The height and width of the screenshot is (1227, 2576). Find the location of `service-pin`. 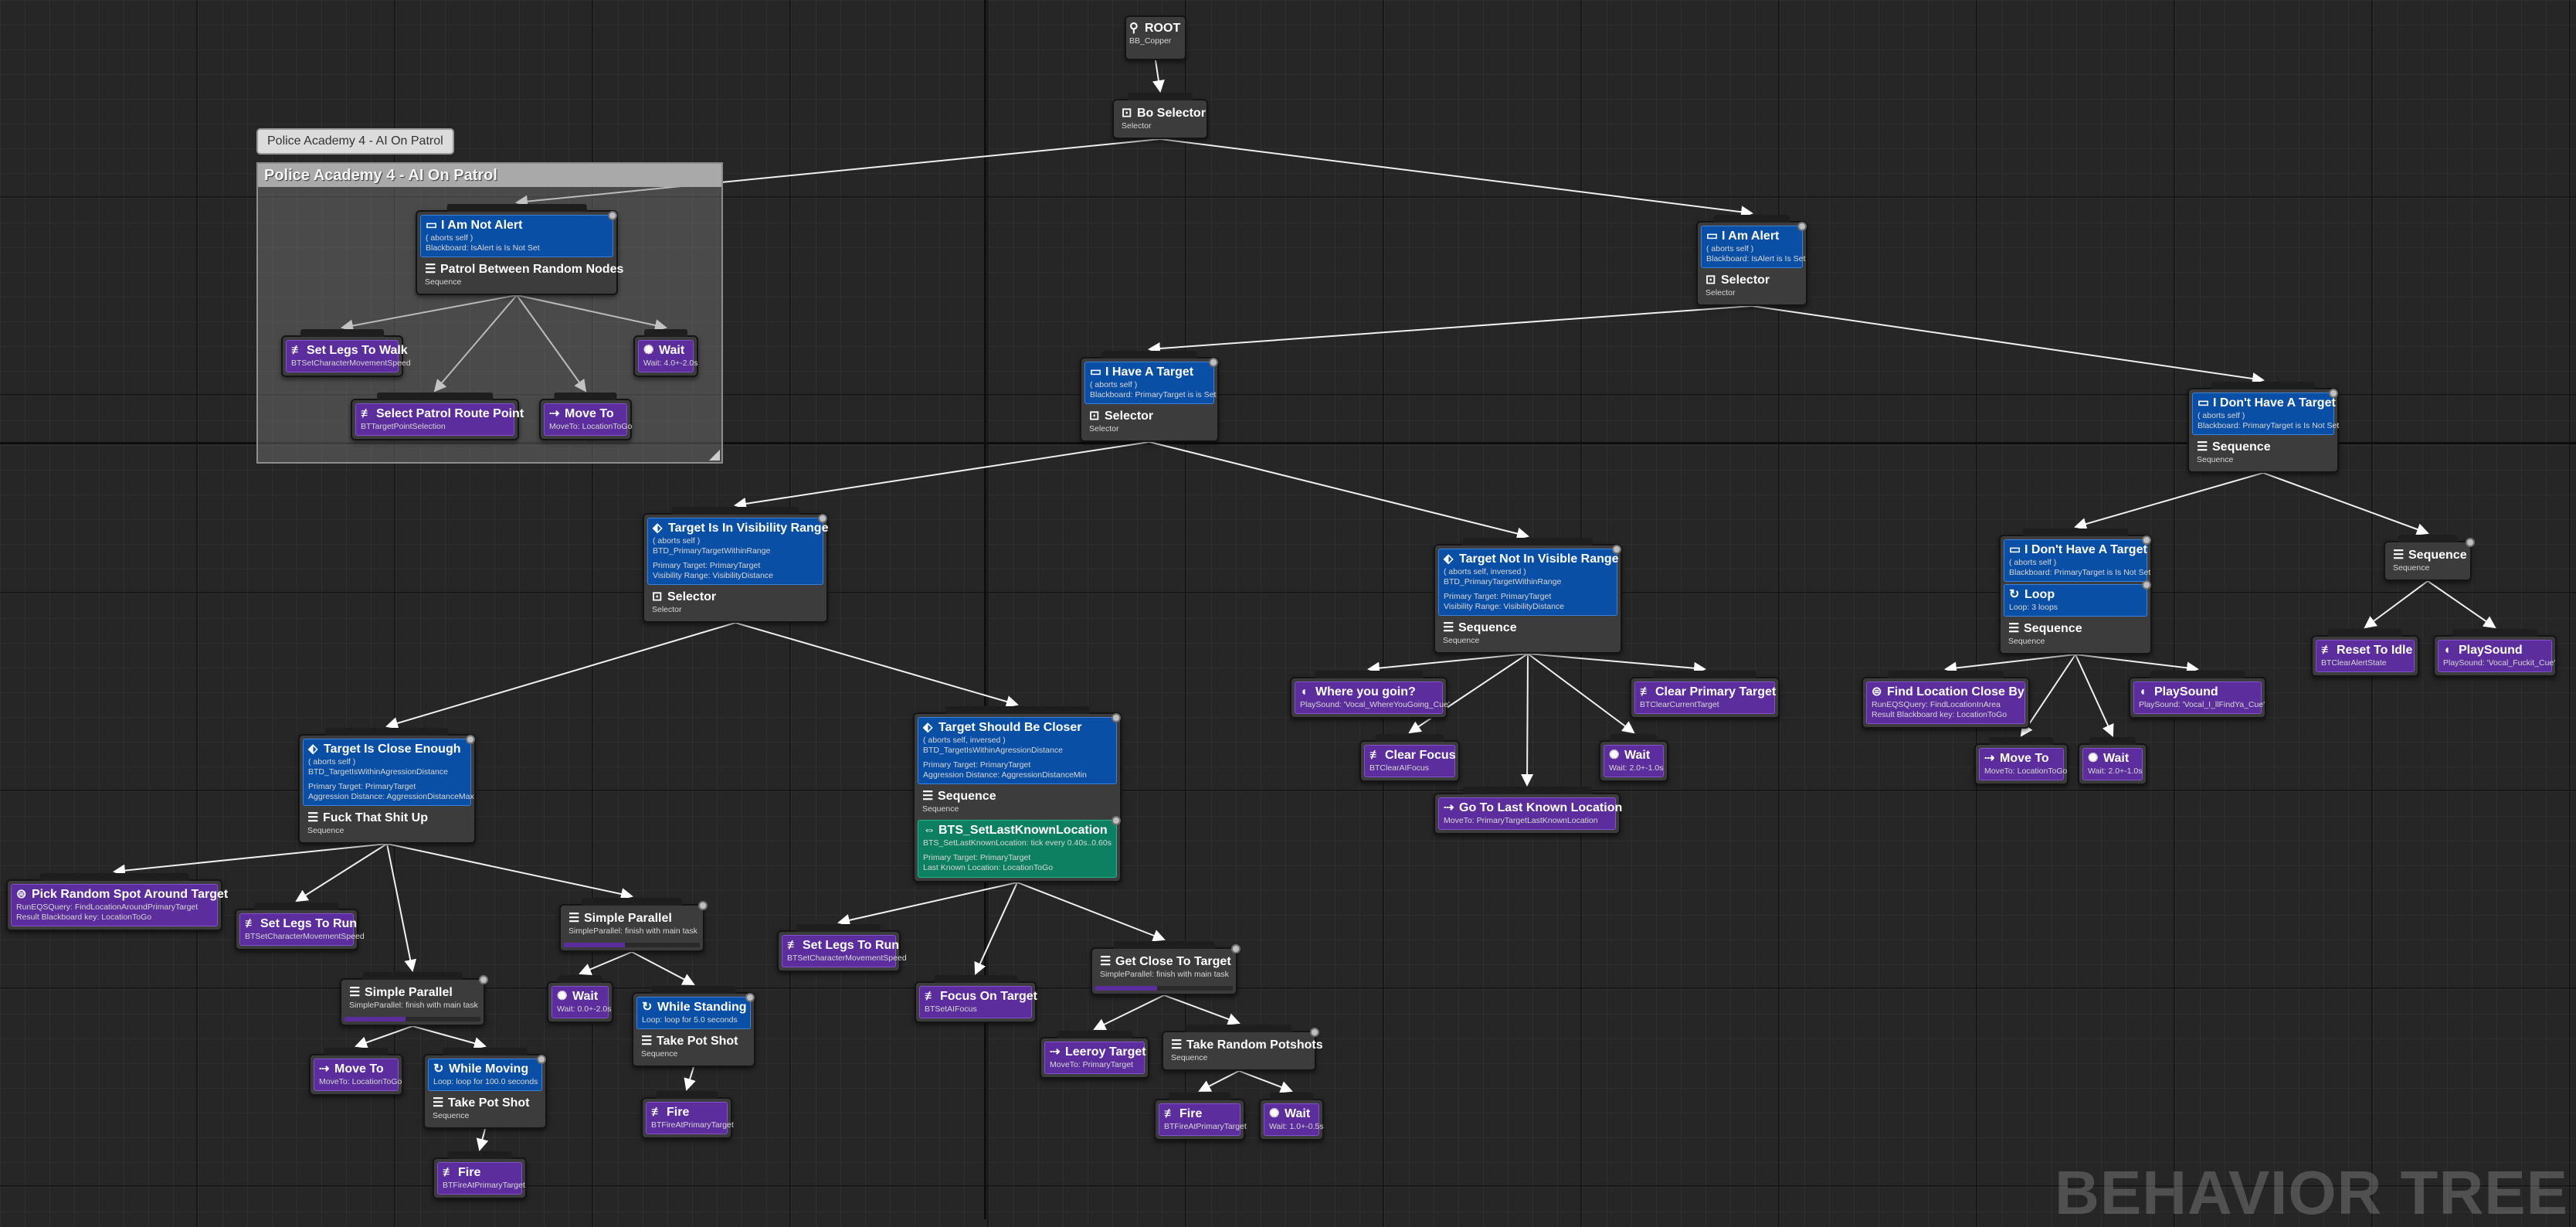

service-pin is located at coordinates (1116, 820).